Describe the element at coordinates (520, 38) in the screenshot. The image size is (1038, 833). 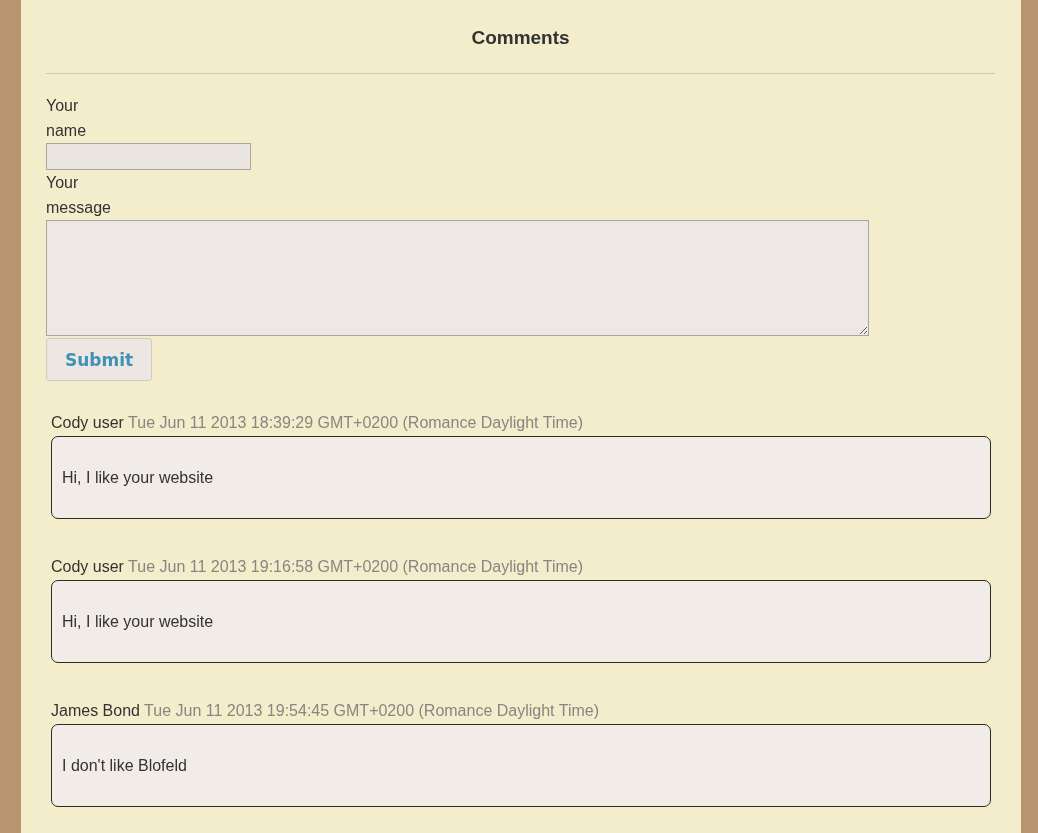
I see `page-title: Comments` at that location.